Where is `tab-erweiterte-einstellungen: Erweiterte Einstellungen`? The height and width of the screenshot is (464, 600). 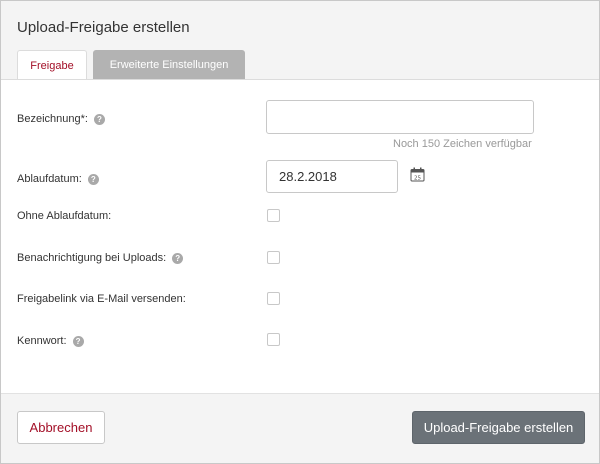
tab-erweiterte-einstellungen: Erweiterte Einstellungen is located at coordinates (169, 64).